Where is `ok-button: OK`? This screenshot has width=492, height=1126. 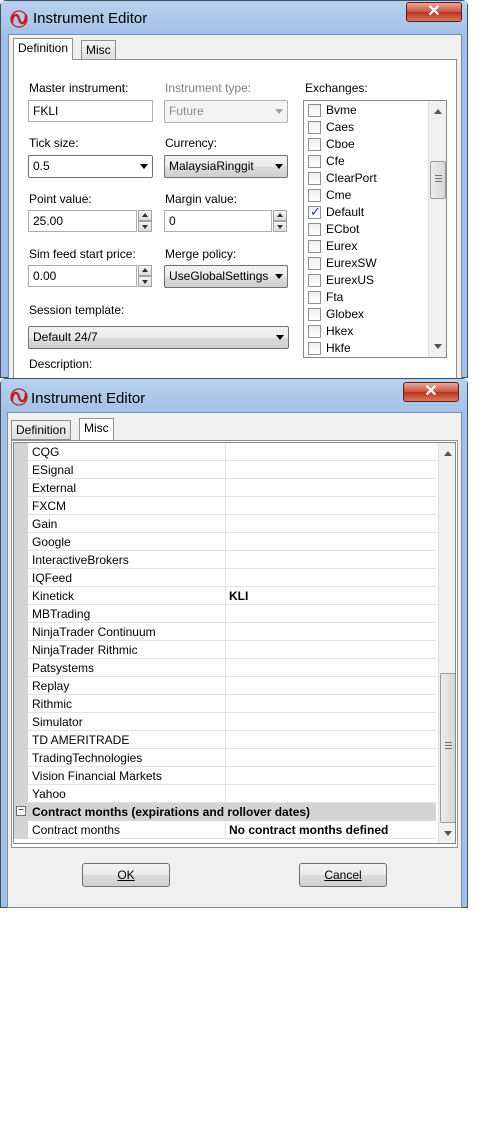
ok-button: OK is located at coordinates (126, 875).